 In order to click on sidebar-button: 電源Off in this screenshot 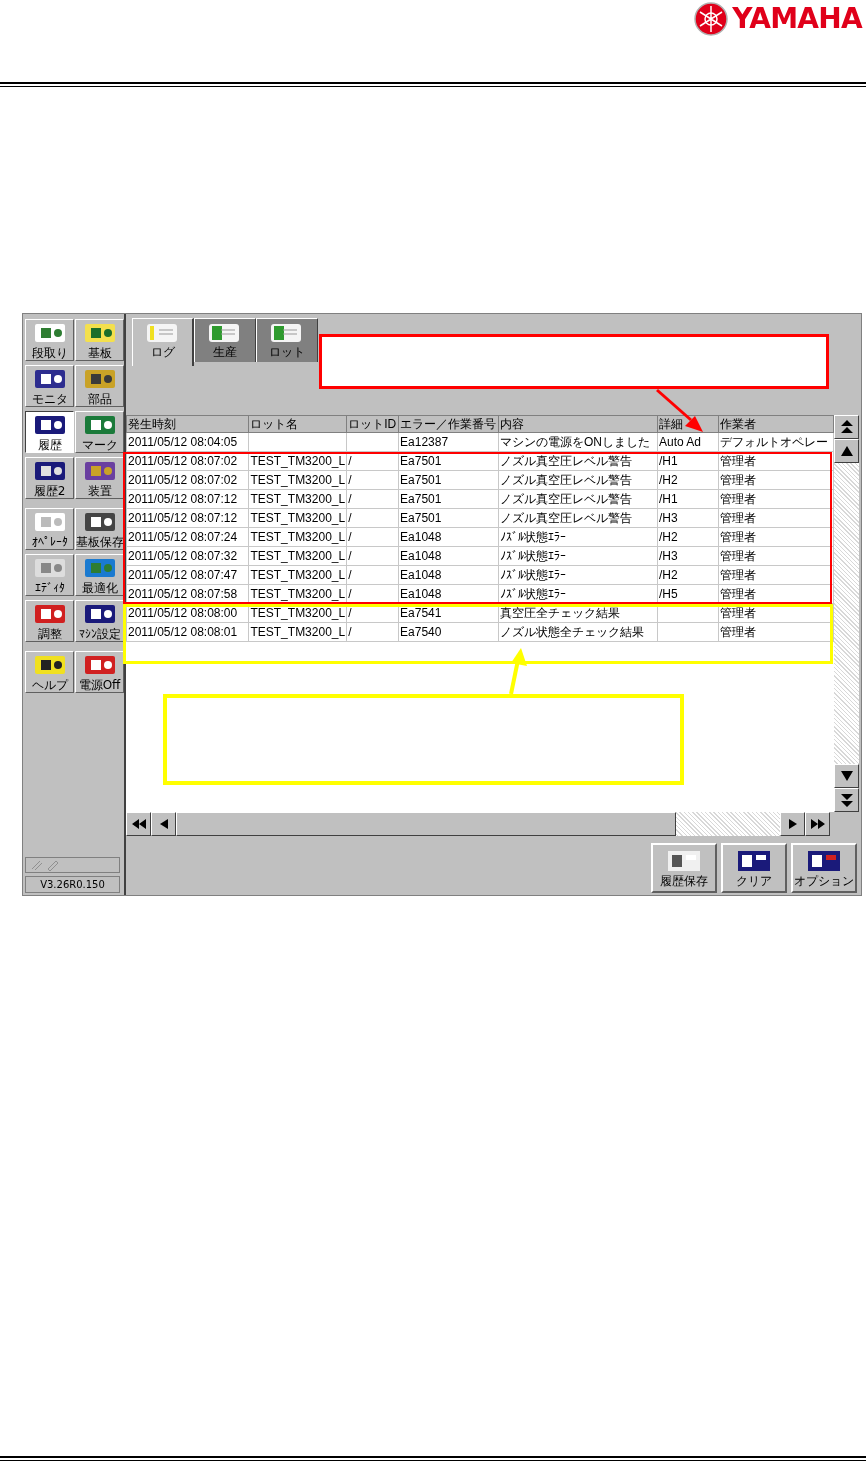, I will do `click(99, 672)`.